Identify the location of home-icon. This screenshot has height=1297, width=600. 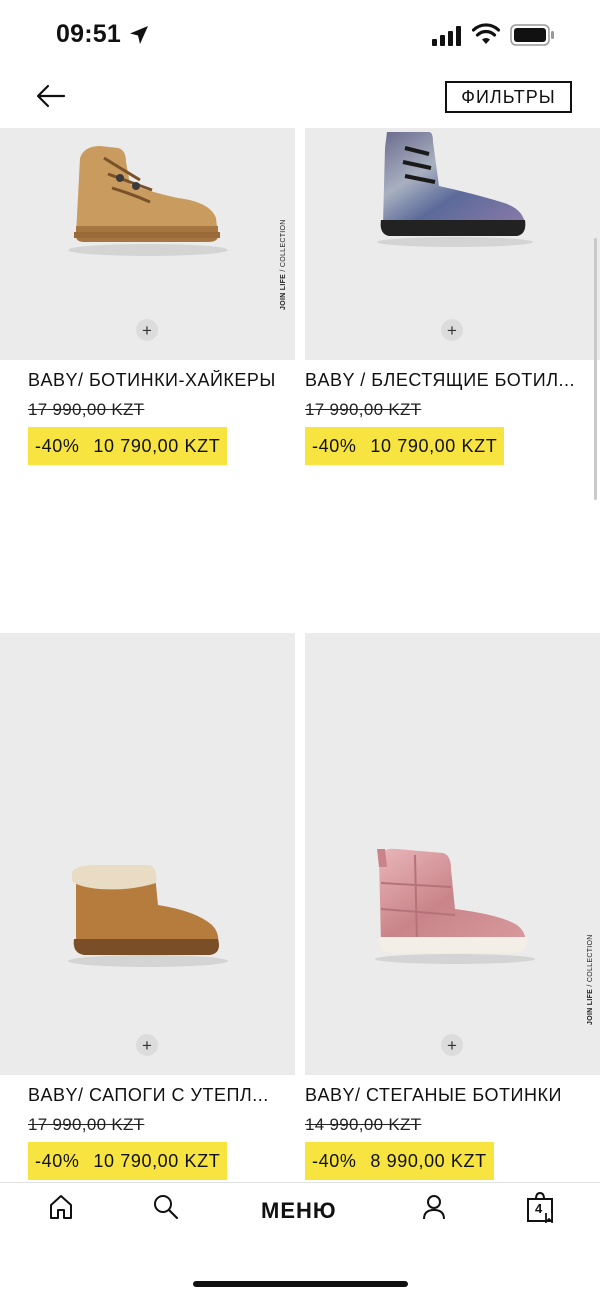
(61, 1207).